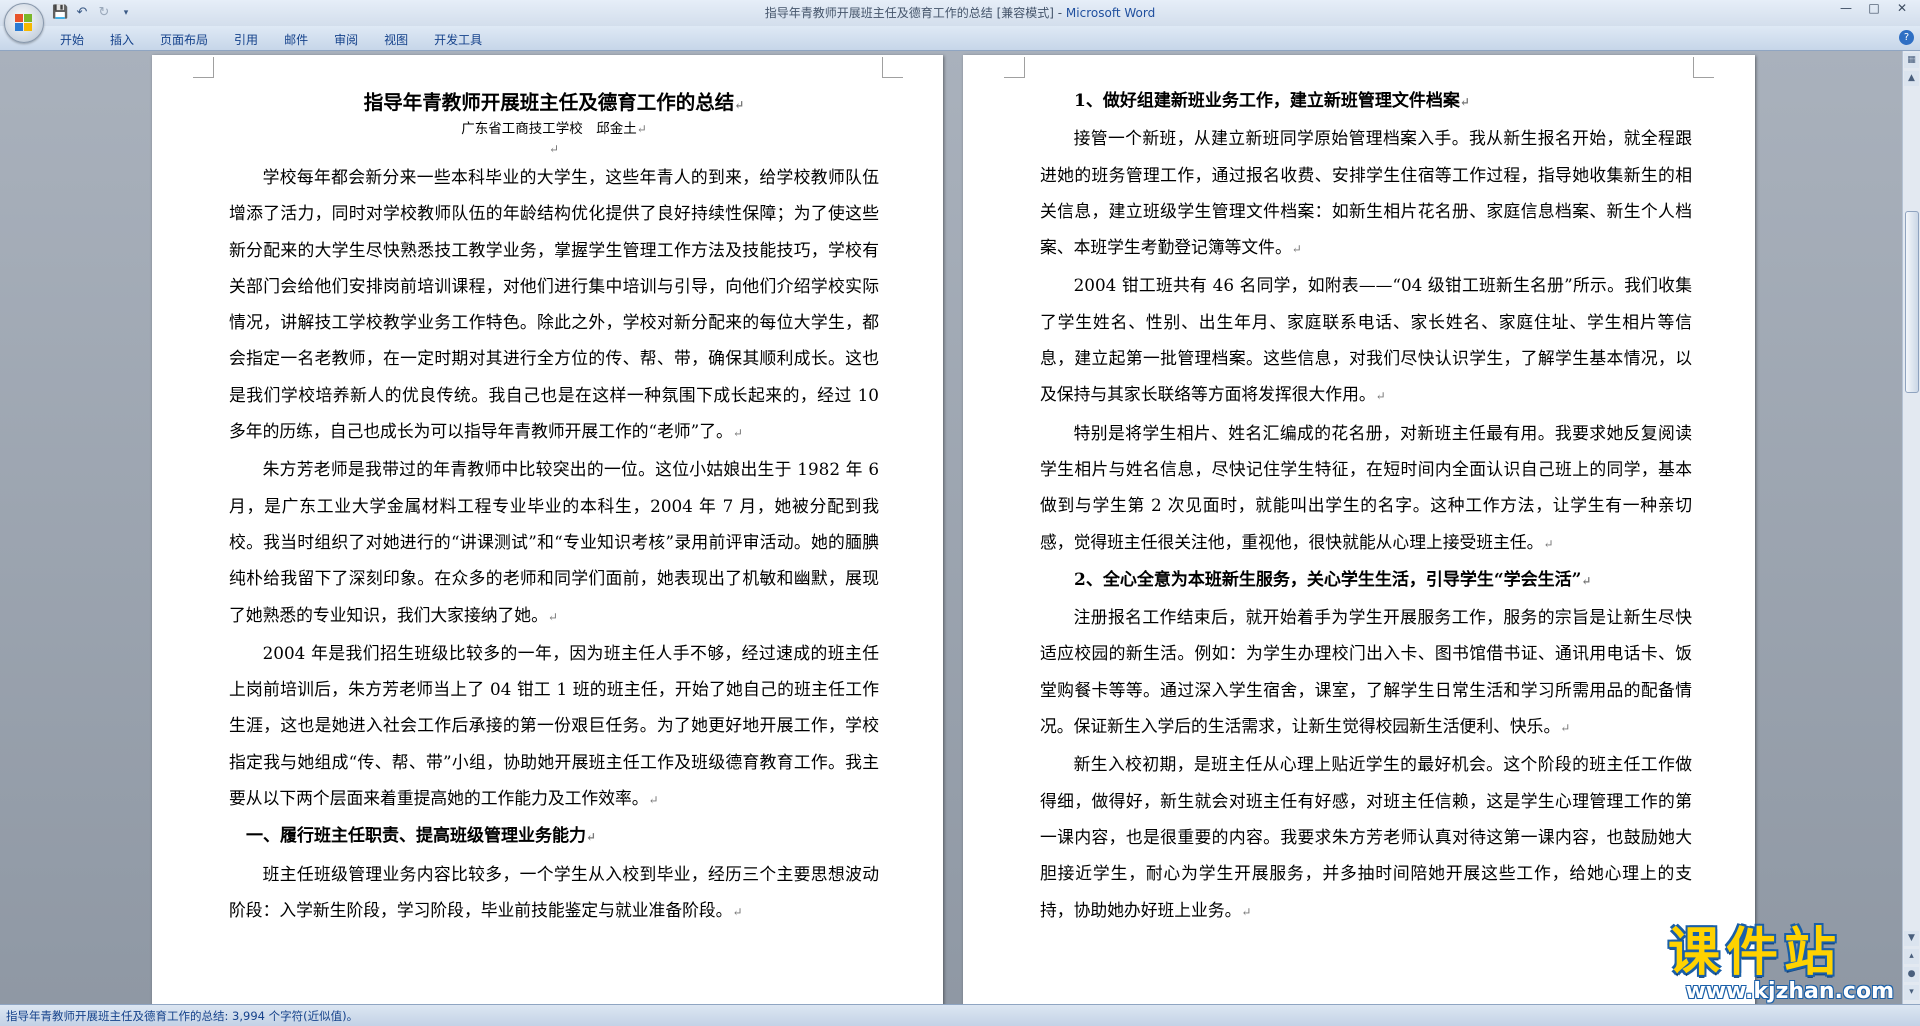 The image size is (1920, 1026). I want to click on ruler-toggle-icon: ▦, so click(1911, 60).